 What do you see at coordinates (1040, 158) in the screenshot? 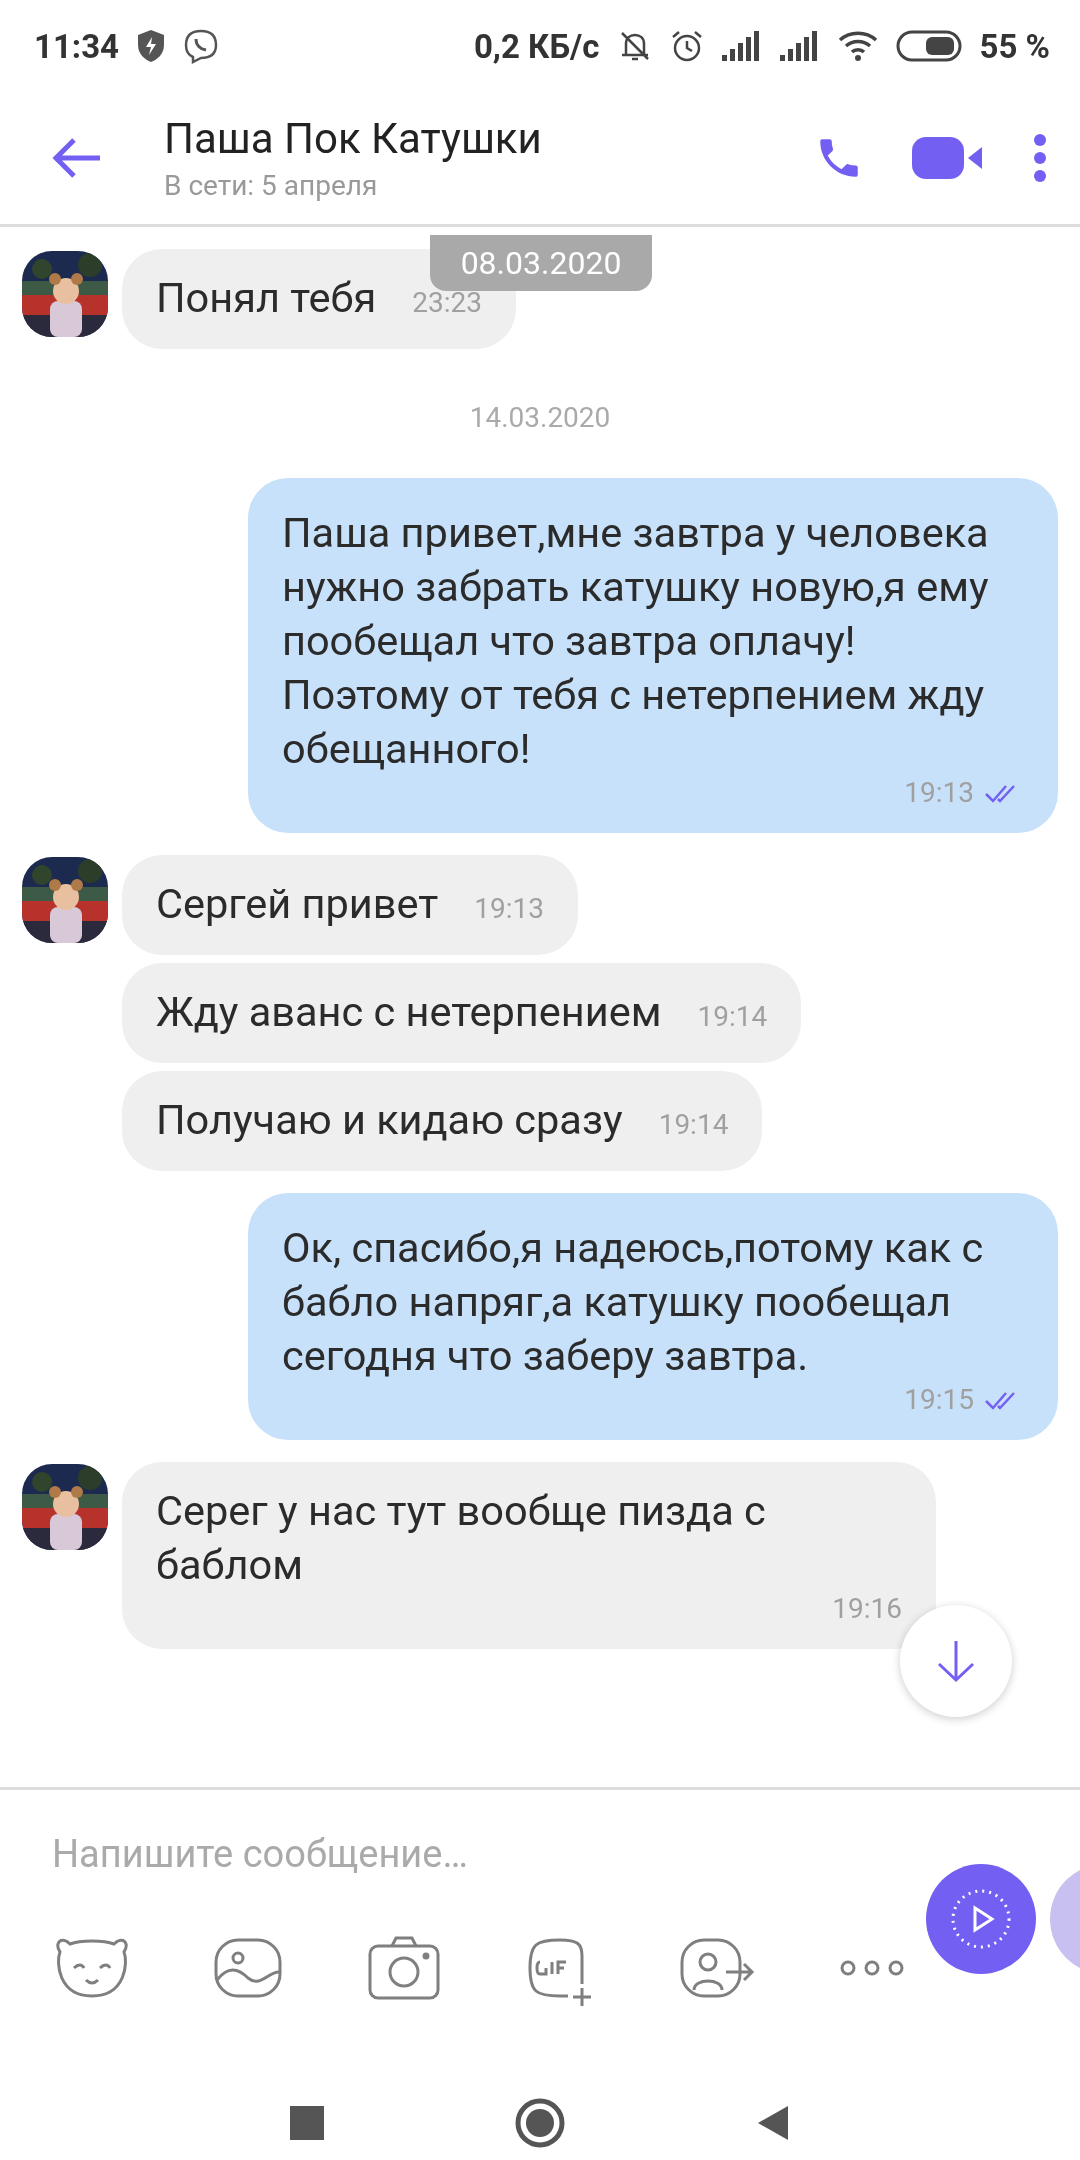
I see `more-options-icon` at bounding box center [1040, 158].